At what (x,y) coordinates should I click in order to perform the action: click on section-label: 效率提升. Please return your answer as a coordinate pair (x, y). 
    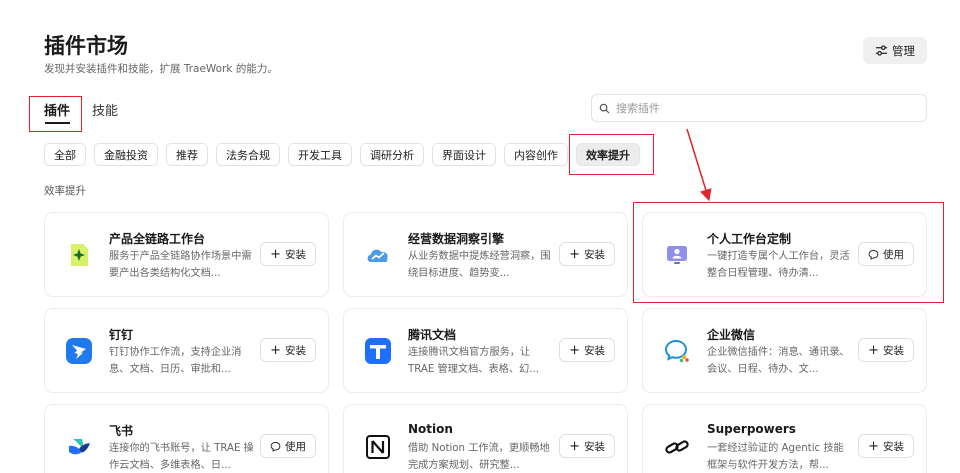
    Looking at the image, I should click on (65, 191).